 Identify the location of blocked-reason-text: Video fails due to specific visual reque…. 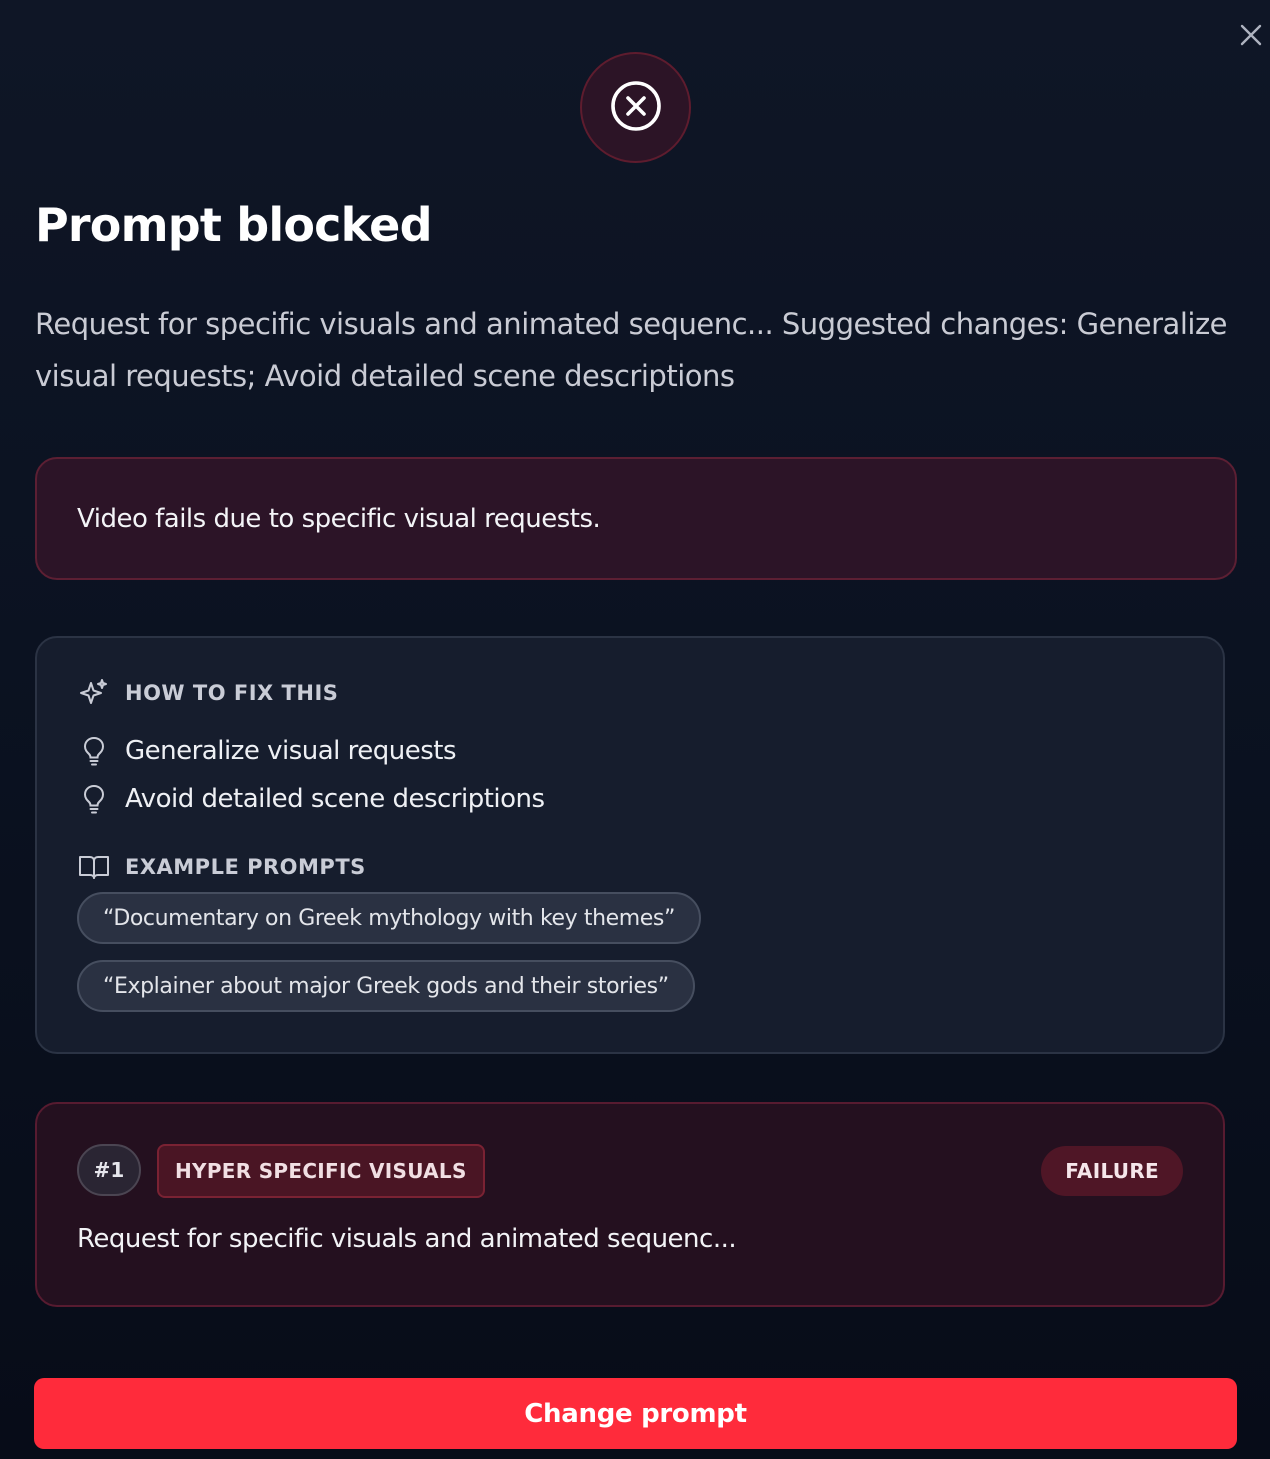
(339, 518).